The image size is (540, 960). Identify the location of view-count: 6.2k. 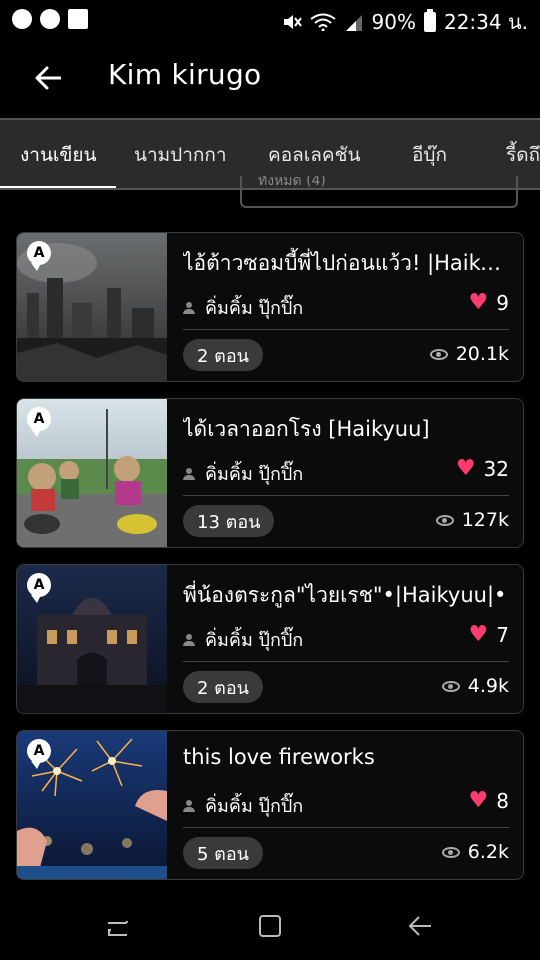
(488, 852).